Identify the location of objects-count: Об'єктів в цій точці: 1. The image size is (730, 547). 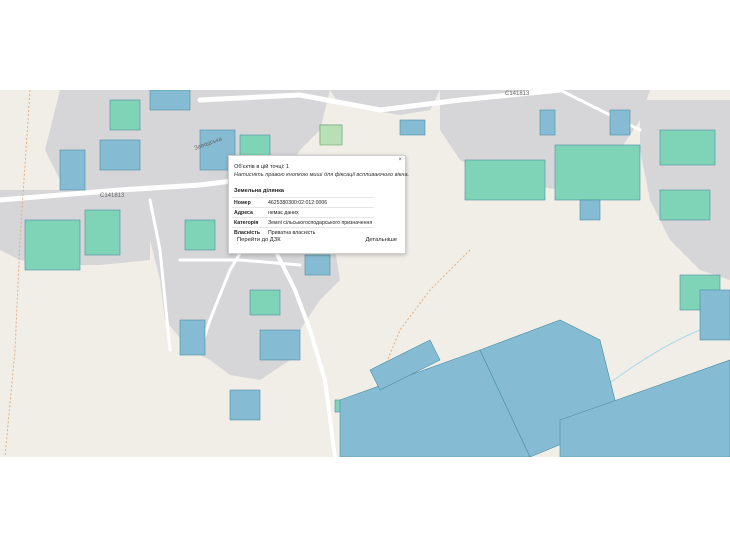
(262, 167).